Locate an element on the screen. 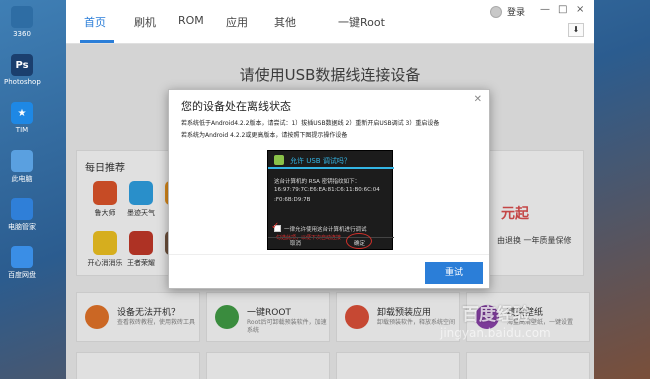 The height and width of the screenshot is (379, 650). desktop-shortcut-label: 百度网盘 is located at coordinates (22, 275).